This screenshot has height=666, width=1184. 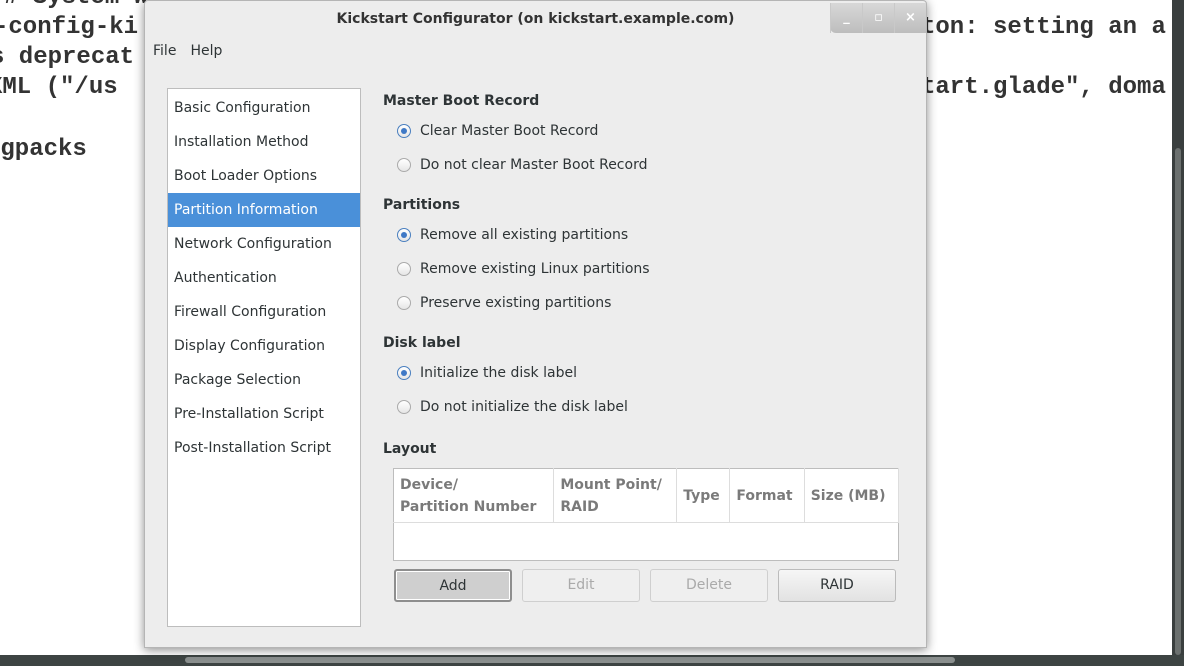 I want to click on disklabel-heading: Disk label, so click(x=422, y=343).